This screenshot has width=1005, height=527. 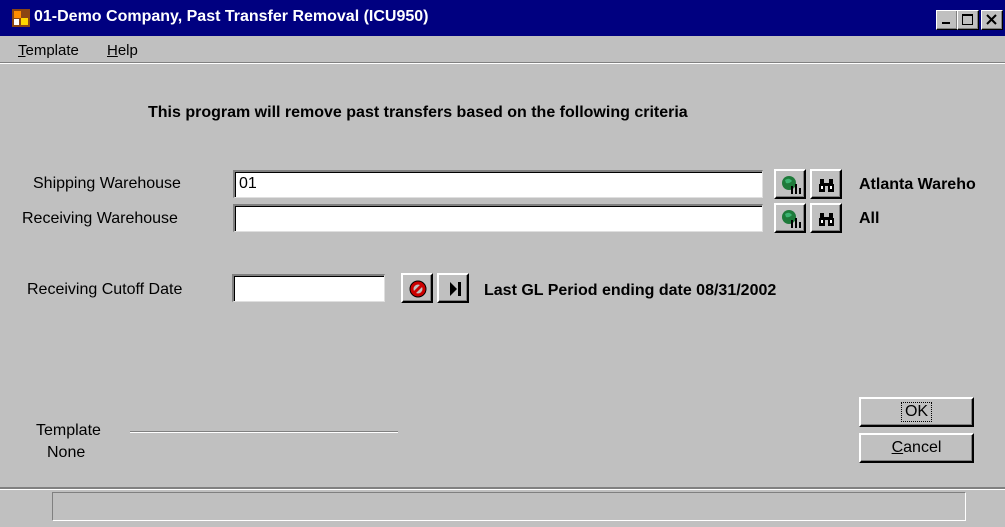 I want to click on template-label: Template, so click(x=68, y=430).